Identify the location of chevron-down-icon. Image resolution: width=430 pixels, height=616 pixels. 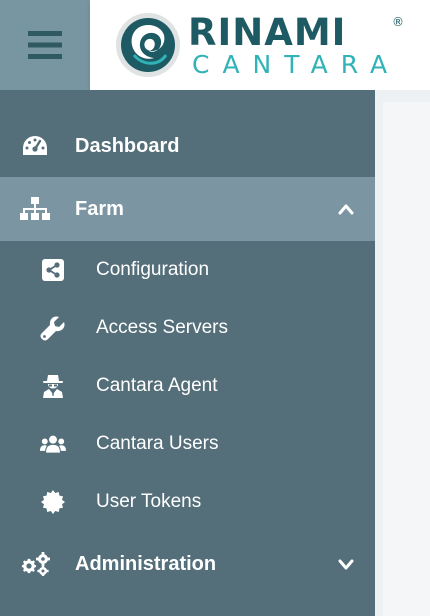
(346, 564).